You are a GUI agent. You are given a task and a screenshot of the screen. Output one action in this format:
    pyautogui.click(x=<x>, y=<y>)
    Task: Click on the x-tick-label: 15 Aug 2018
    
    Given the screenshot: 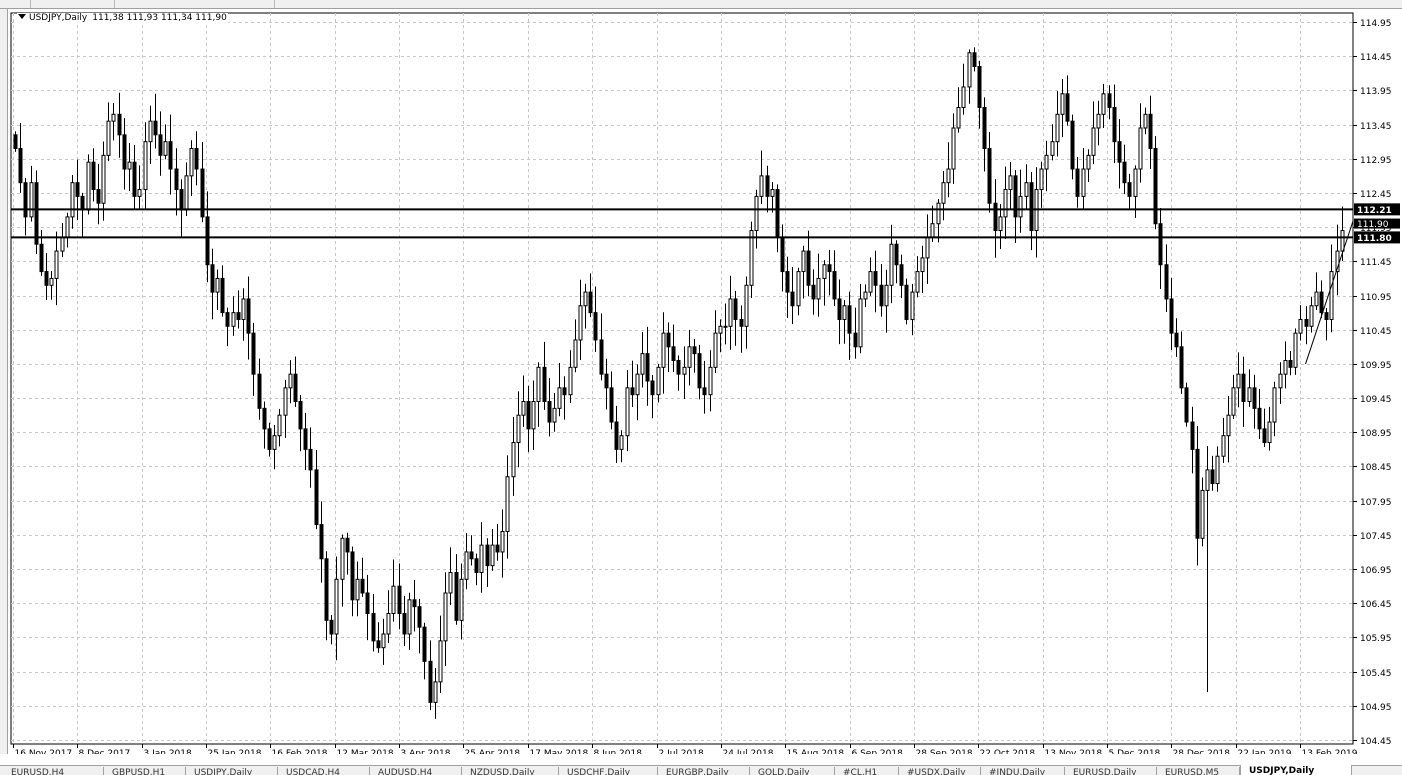 What is the action you would take?
    pyautogui.click(x=816, y=751)
    